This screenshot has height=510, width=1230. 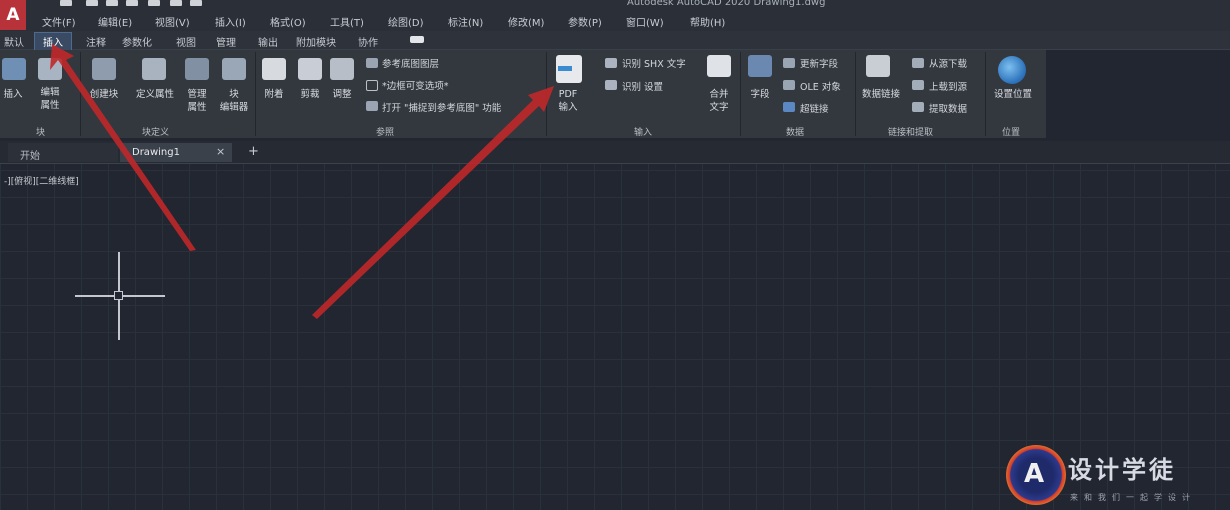 What do you see at coordinates (1034, 474) in the screenshot?
I see `watermark-logo-letter: A` at bounding box center [1034, 474].